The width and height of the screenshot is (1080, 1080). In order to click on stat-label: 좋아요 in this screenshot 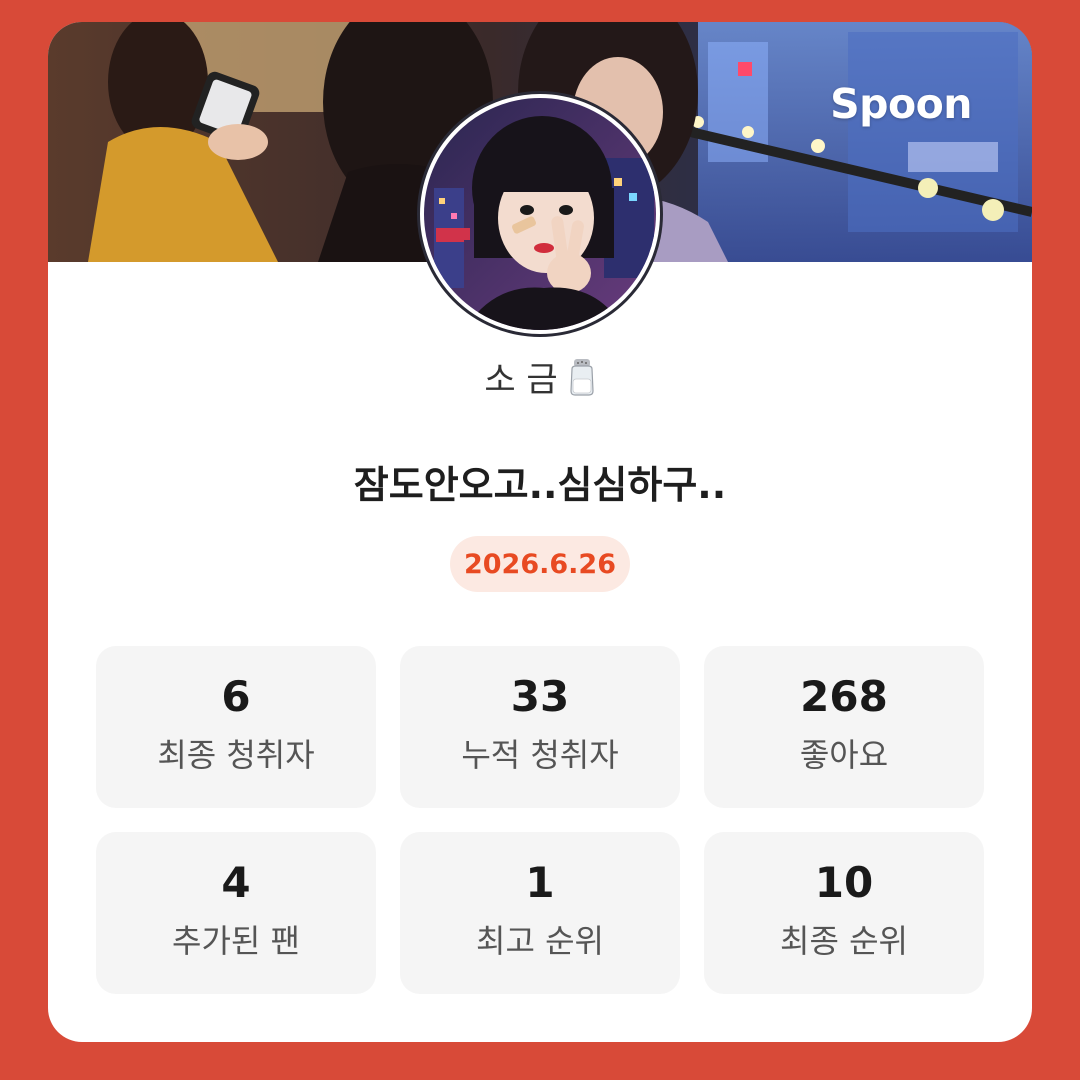, I will do `click(844, 755)`.